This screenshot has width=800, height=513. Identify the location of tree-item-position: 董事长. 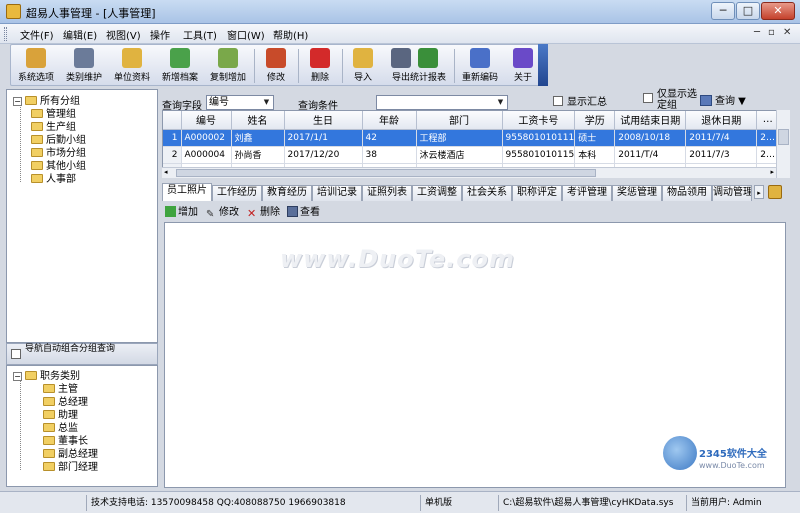
(65, 439).